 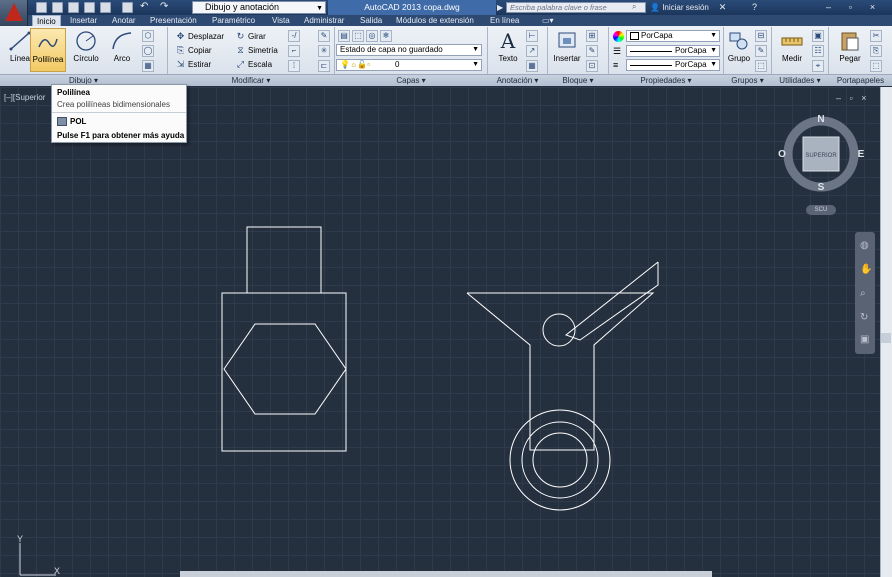 What do you see at coordinates (504, 20) in the screenshot?
I see `tab-en-linea: En línea` at bounding box center [504, 20].